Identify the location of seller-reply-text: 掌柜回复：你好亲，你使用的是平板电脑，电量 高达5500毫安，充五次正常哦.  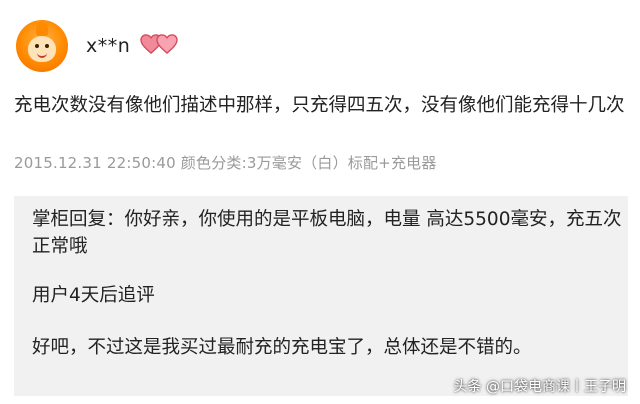
(327, 233).